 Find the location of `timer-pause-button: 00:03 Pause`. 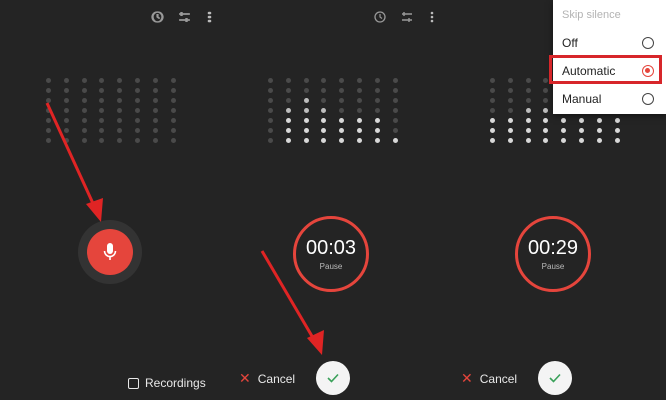

timer-pause-button: 00:03 Pause is located at coordinates (331, 254).